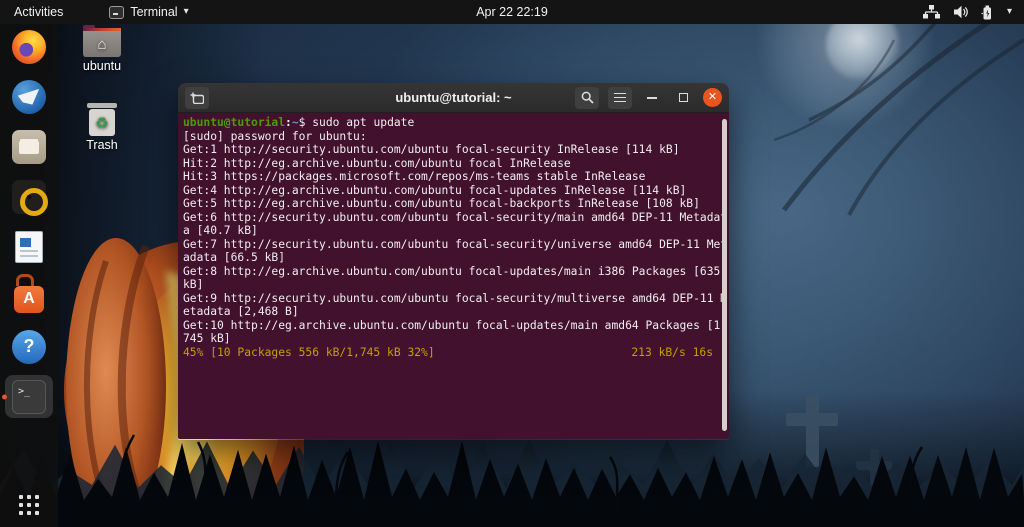  Describe the element at coordinates (102, 145) in the screenshot. I see `desktop-icon-label: Trash` at that location.